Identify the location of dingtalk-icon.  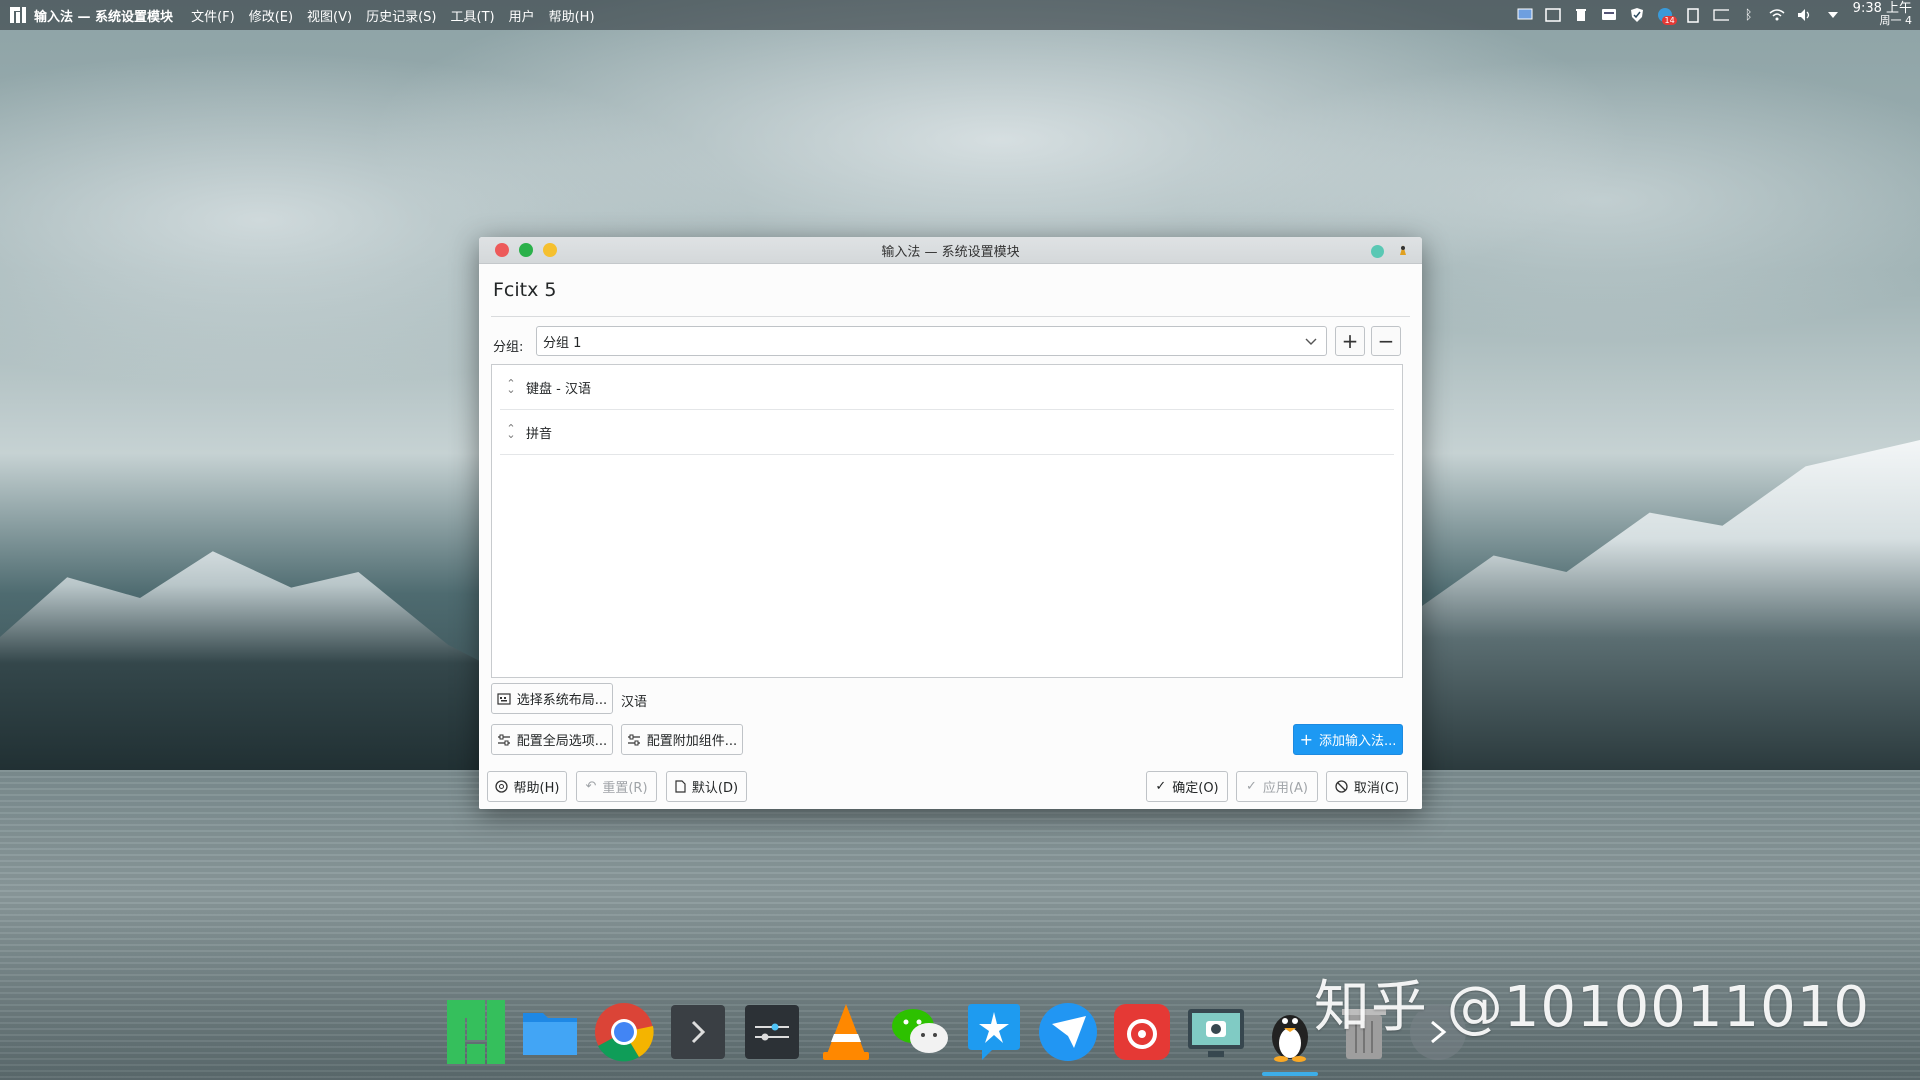
(994, 1032).